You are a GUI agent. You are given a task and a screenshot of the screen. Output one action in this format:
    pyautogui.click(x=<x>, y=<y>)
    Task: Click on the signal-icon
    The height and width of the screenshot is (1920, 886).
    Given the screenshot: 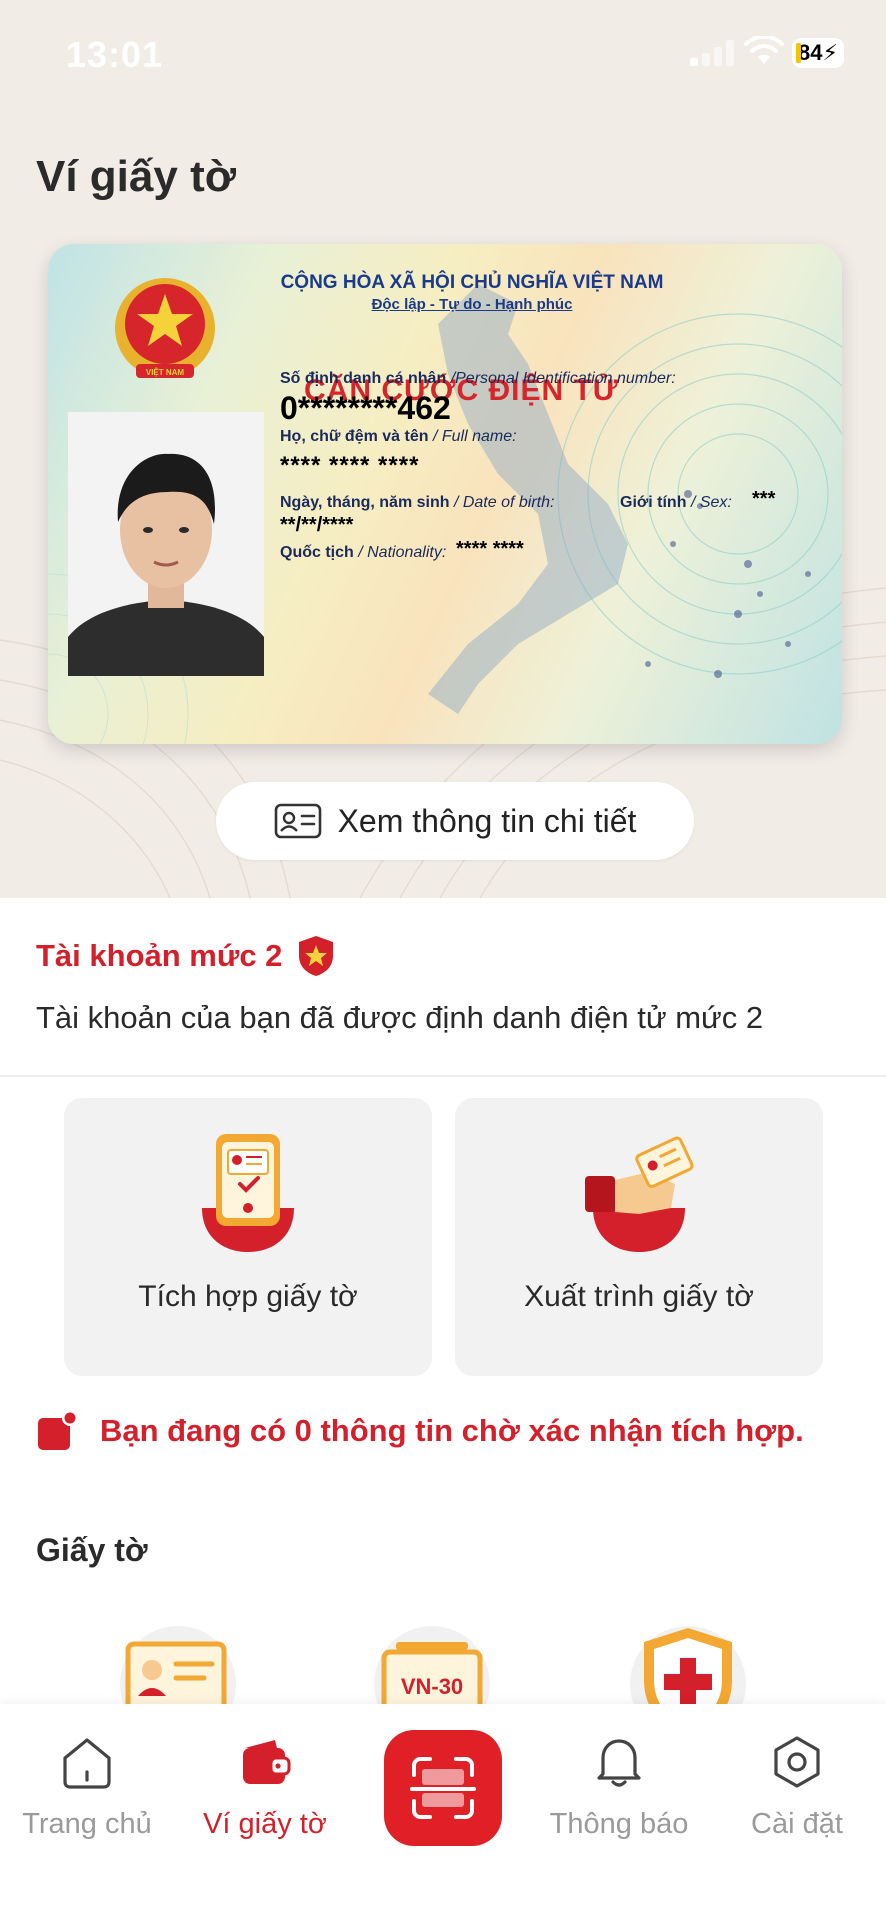 What is the action you would take?
    pyautogui.click(x=712, y=53)
    